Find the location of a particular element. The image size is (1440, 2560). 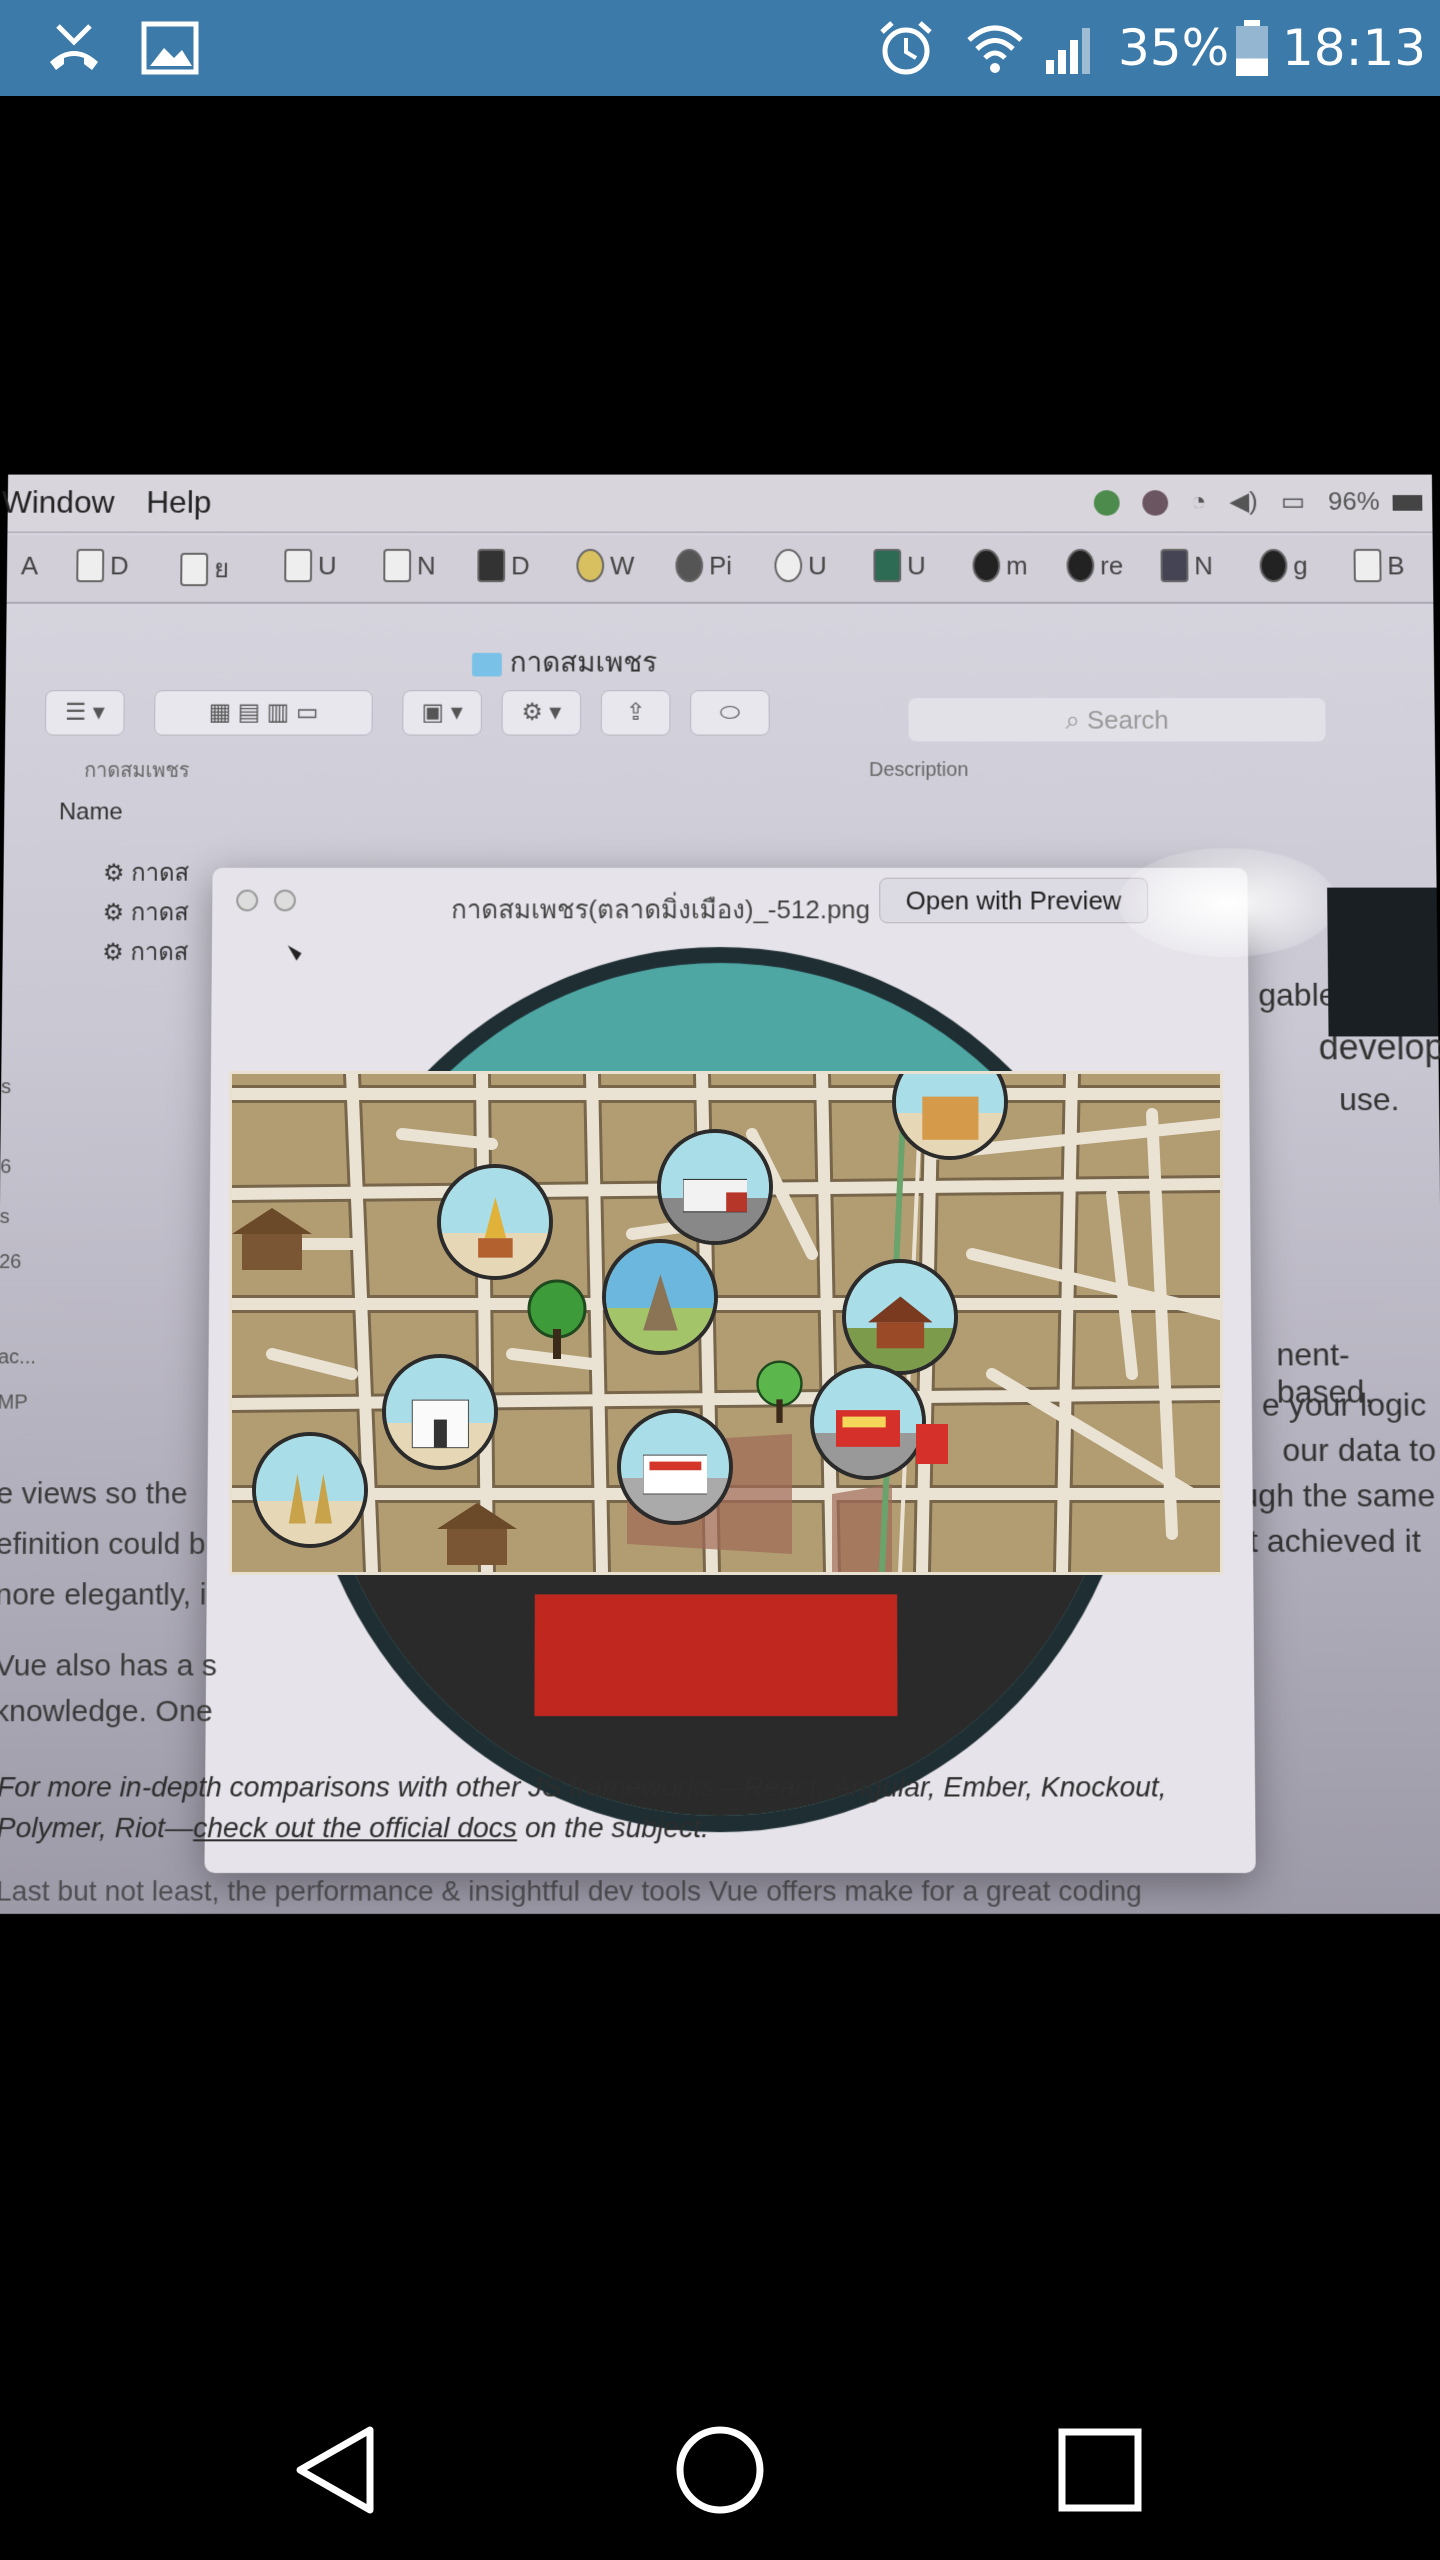

finder-path: กาดสมเพชร is located at coordinates (564, 662).